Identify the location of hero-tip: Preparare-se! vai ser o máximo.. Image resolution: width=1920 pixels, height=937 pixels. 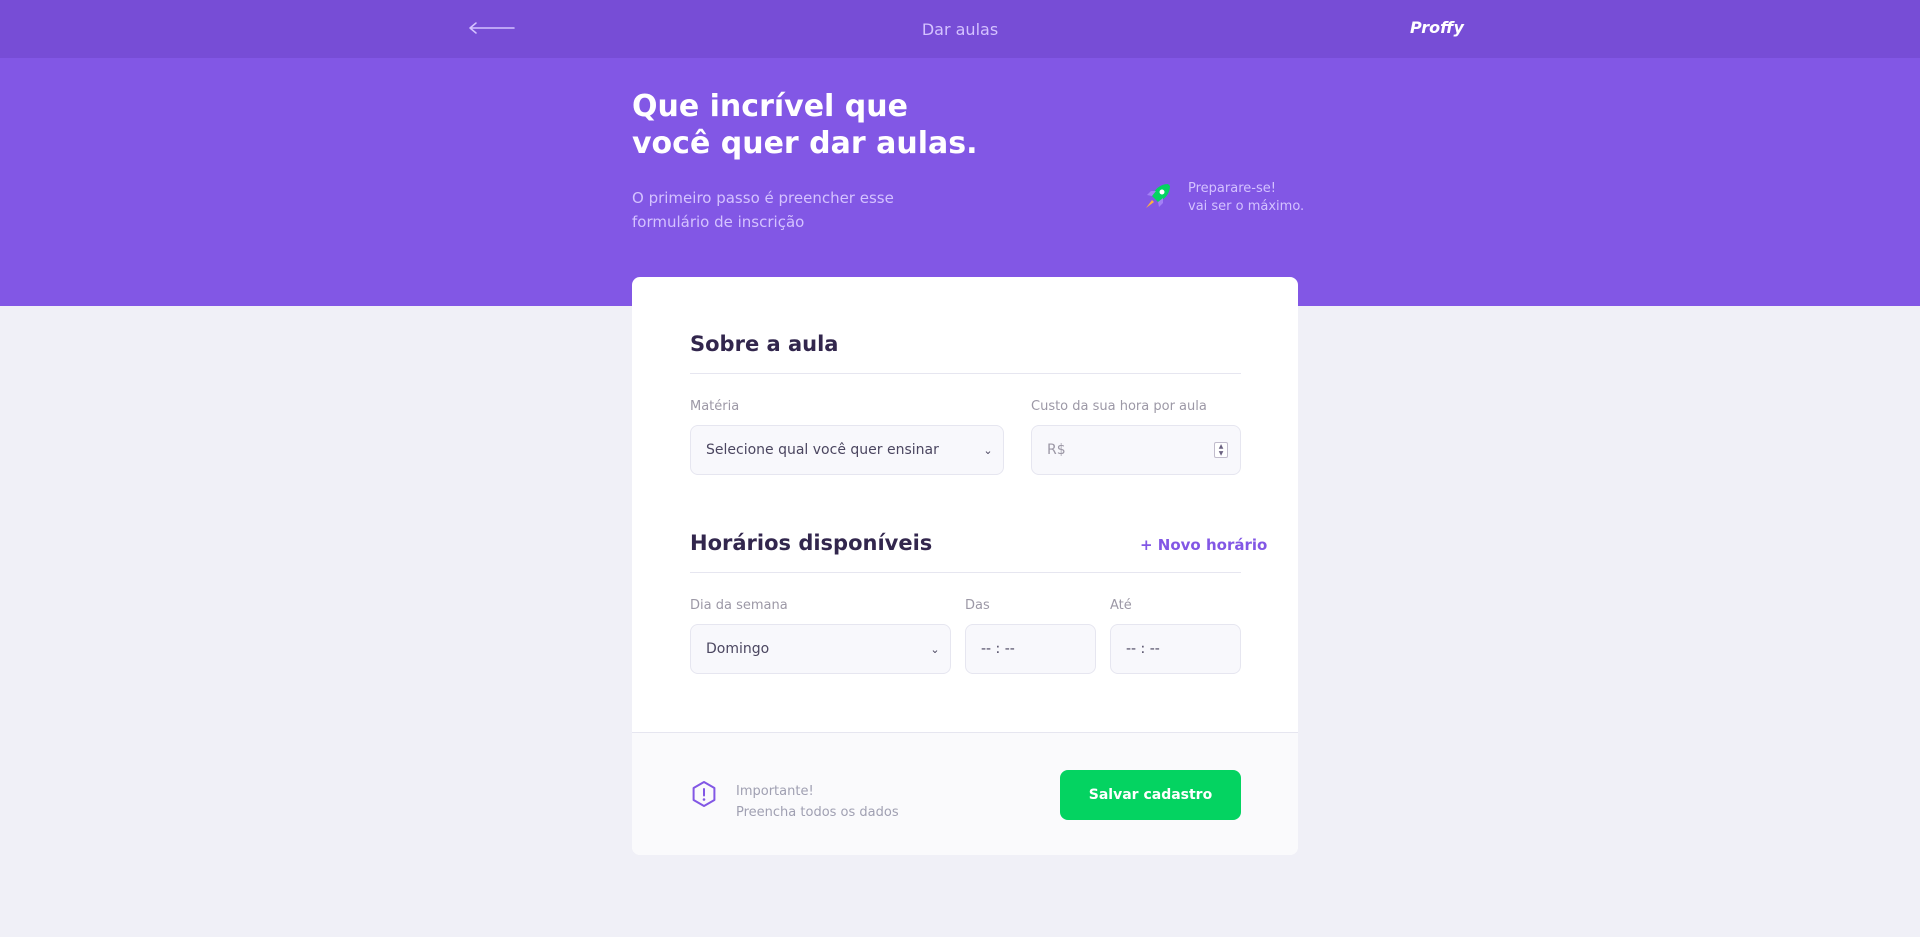
(1246, 198).